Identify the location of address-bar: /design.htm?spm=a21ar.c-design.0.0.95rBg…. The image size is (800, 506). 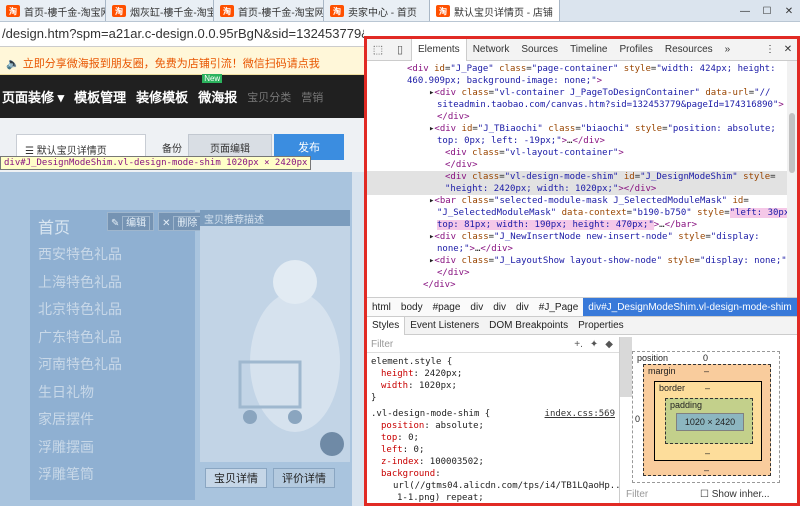
(182, 34).